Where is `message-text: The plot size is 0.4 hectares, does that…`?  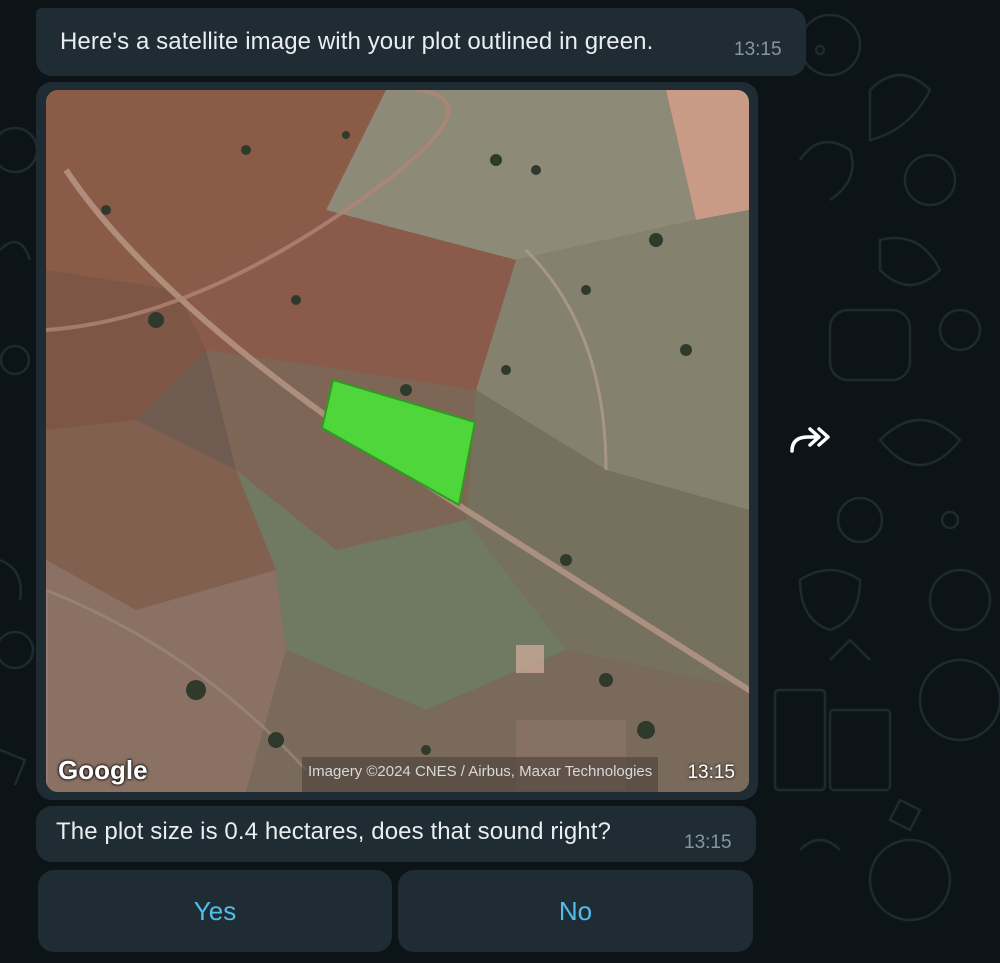
message-text: The plot size is 0.4 hectares, does that… is located at coordinates (333, 831).